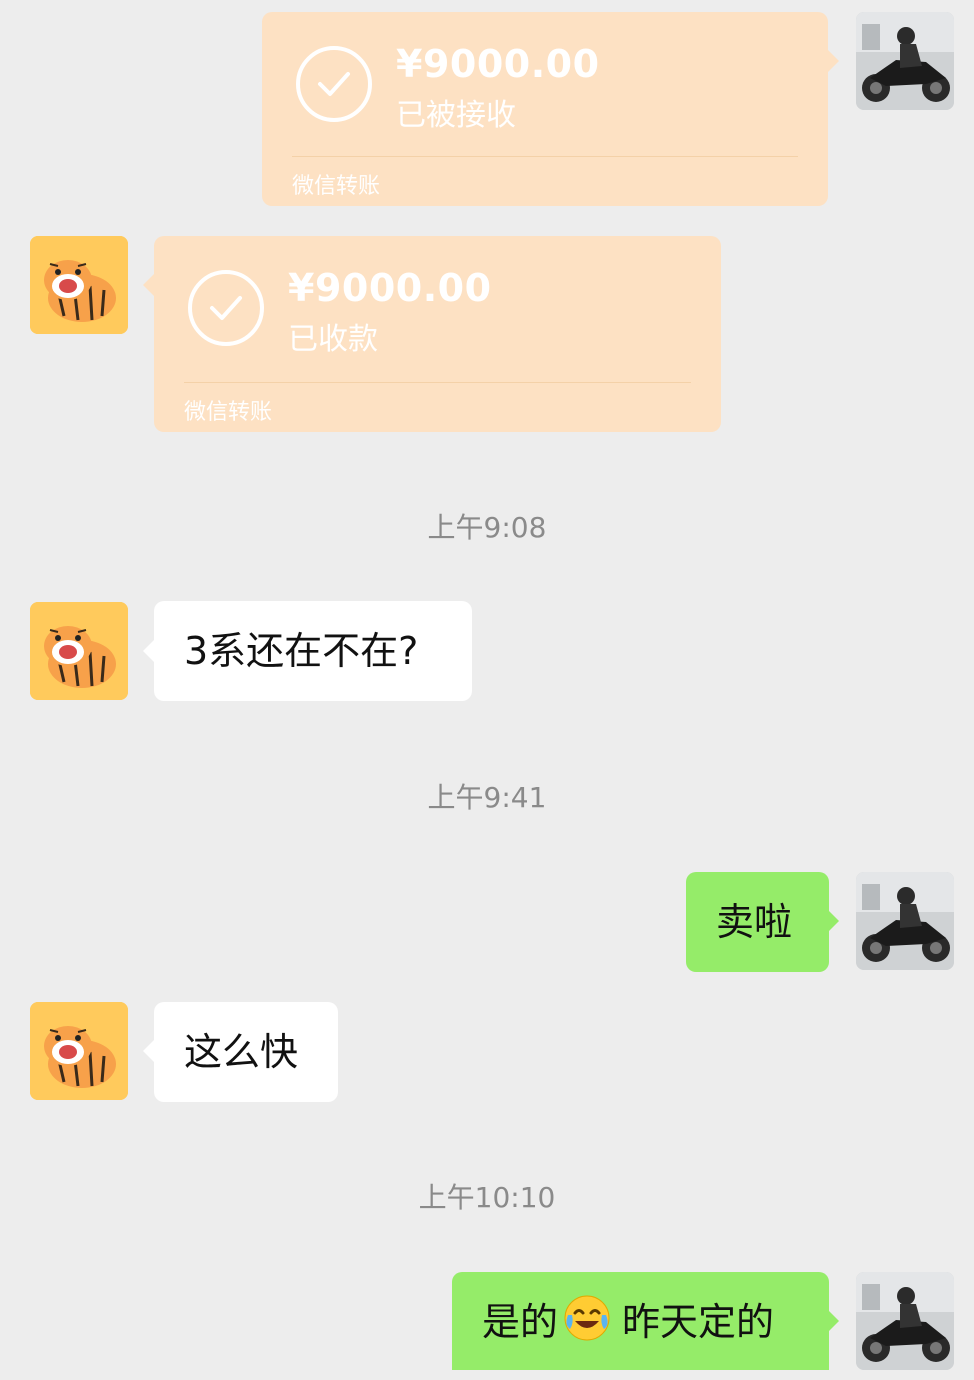 This screenshot has height=1380, width=974. I want to click on message-text: 这么快, so click(241, 1052).